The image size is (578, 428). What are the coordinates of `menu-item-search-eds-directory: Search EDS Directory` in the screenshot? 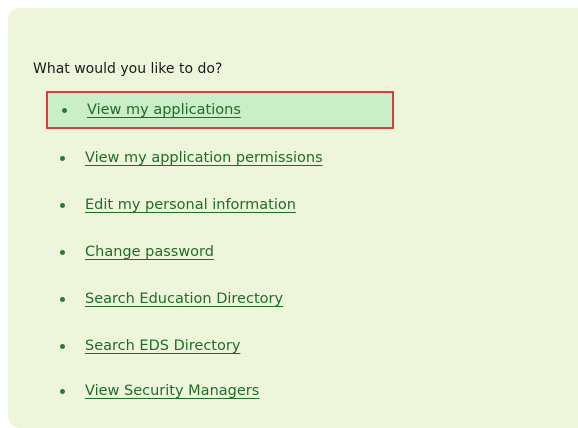 It's located at (143, 346).